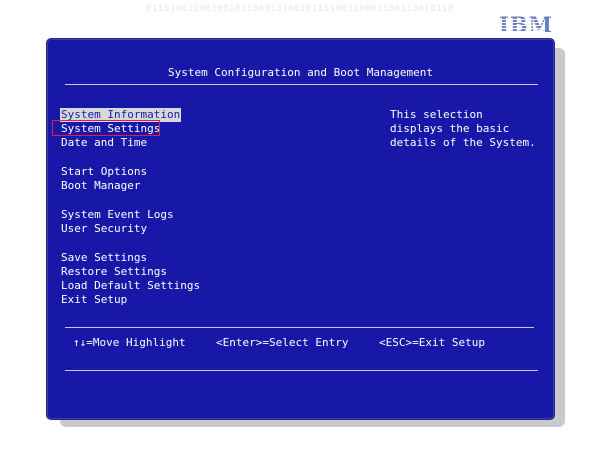 This screenshot has width=600, height=456. I want to click on footer-exit-setup: <ESC>=Exit Setup, so click(432, 342).